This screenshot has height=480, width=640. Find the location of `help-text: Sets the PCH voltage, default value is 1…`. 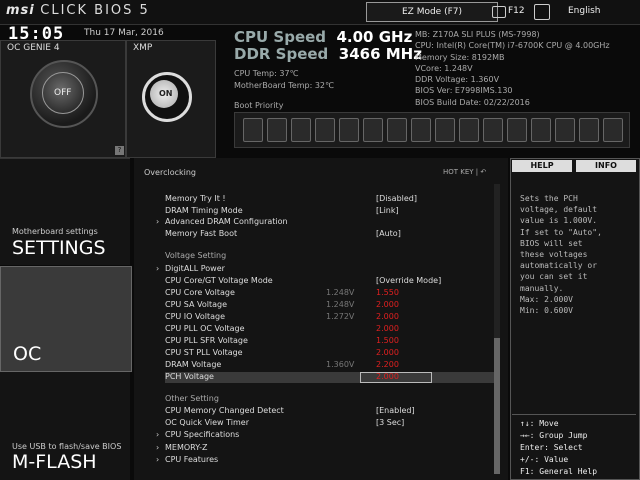

help-text: Sets the PCH voltage, default value is 1… is located at coordinates (561, 255).